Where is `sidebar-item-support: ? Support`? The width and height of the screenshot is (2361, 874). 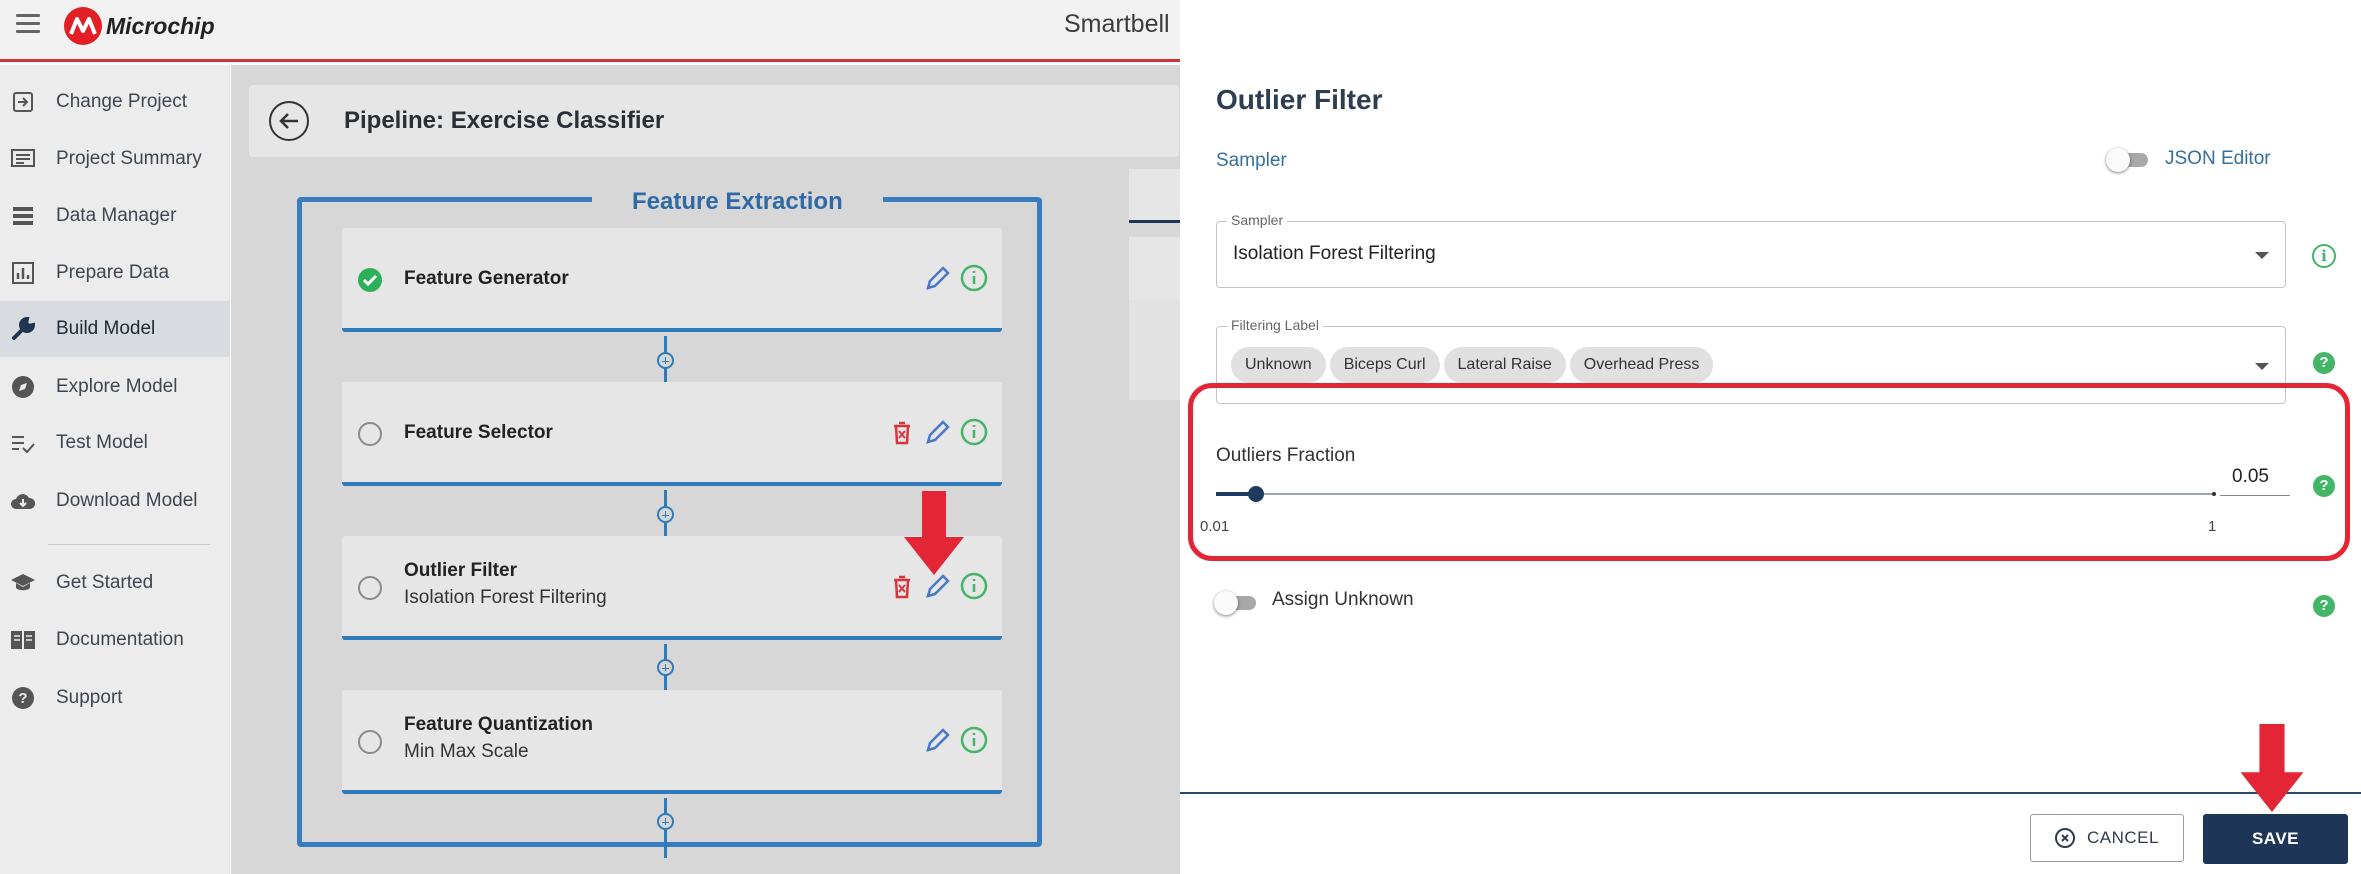
sidebar-item-support: ? Support is located at coordinates (115, 698).